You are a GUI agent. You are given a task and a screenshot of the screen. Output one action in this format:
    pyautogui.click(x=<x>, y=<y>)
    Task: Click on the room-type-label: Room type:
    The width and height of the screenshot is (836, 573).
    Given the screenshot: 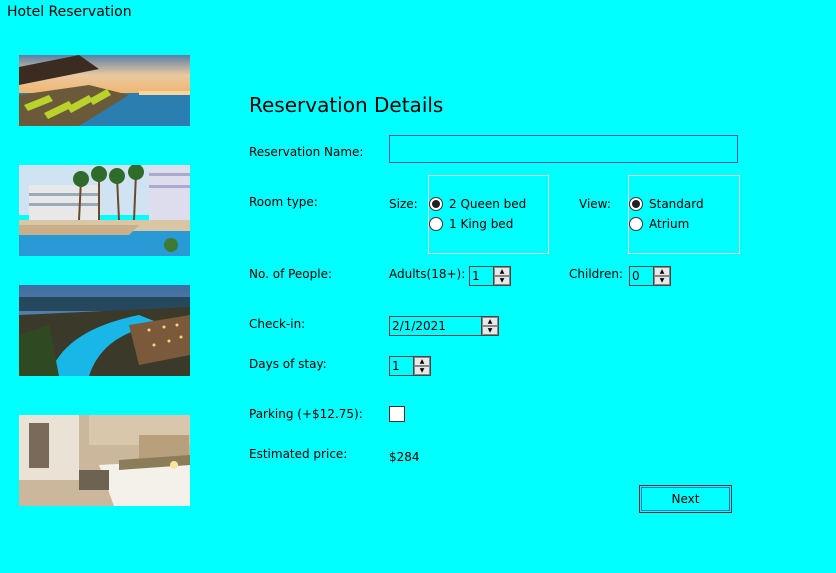 What is the action you would take?
    pyautogui.click(x=283, y=202)
    